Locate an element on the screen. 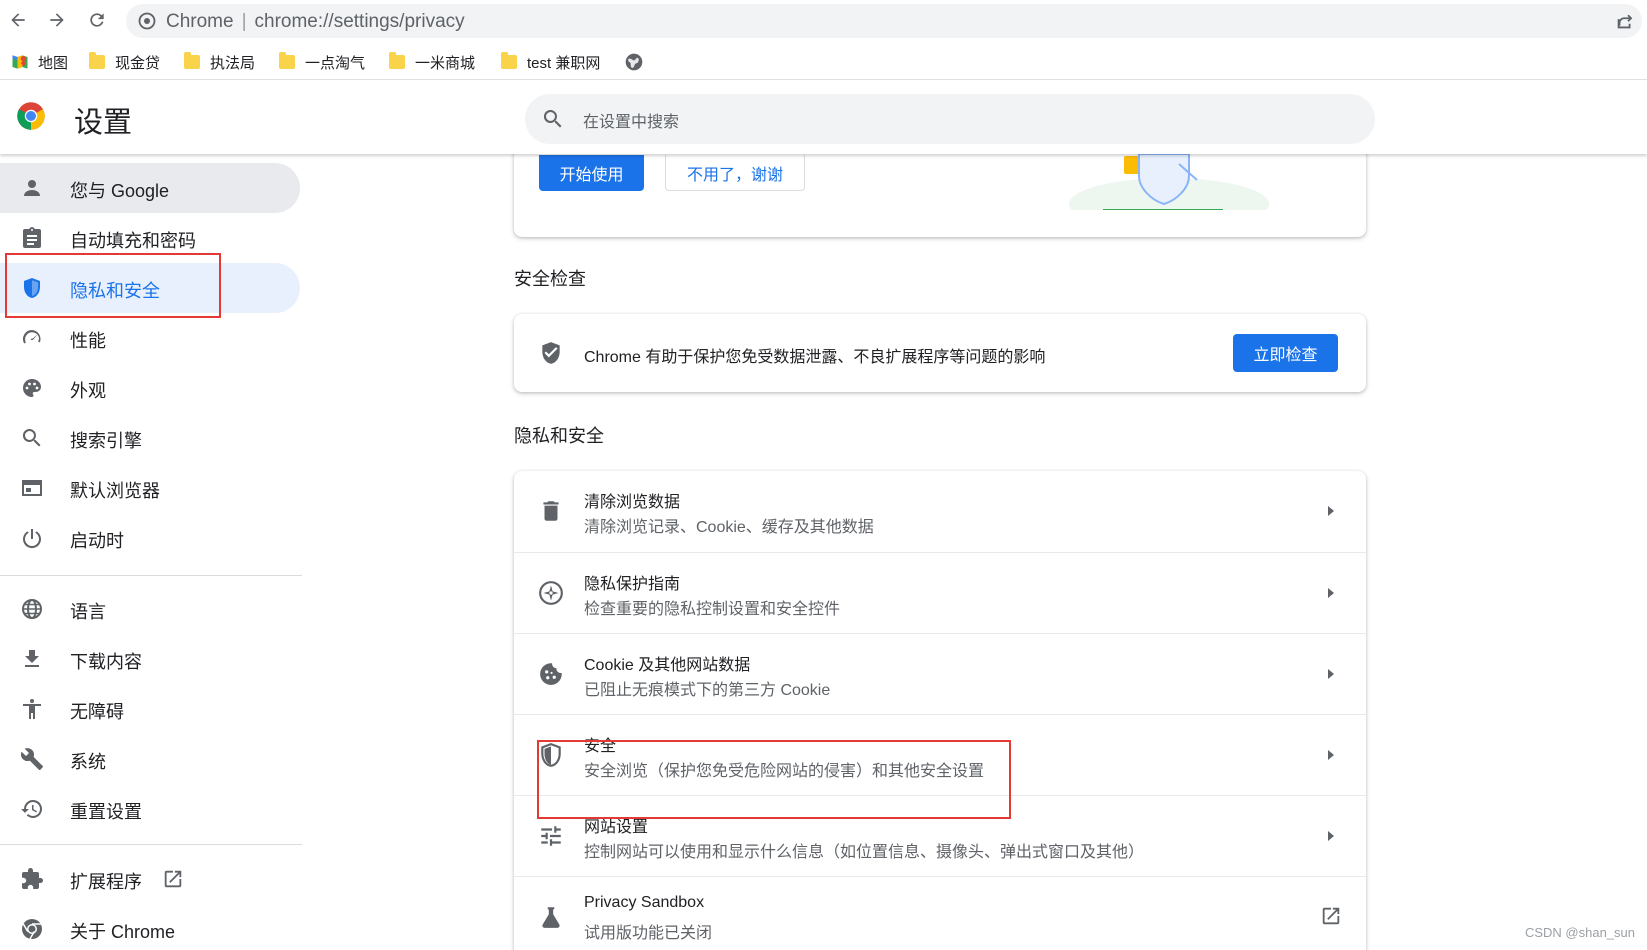 This screenshot has height=950, width=1647. forward-arrow-icon is located at coordinates (57, 20).